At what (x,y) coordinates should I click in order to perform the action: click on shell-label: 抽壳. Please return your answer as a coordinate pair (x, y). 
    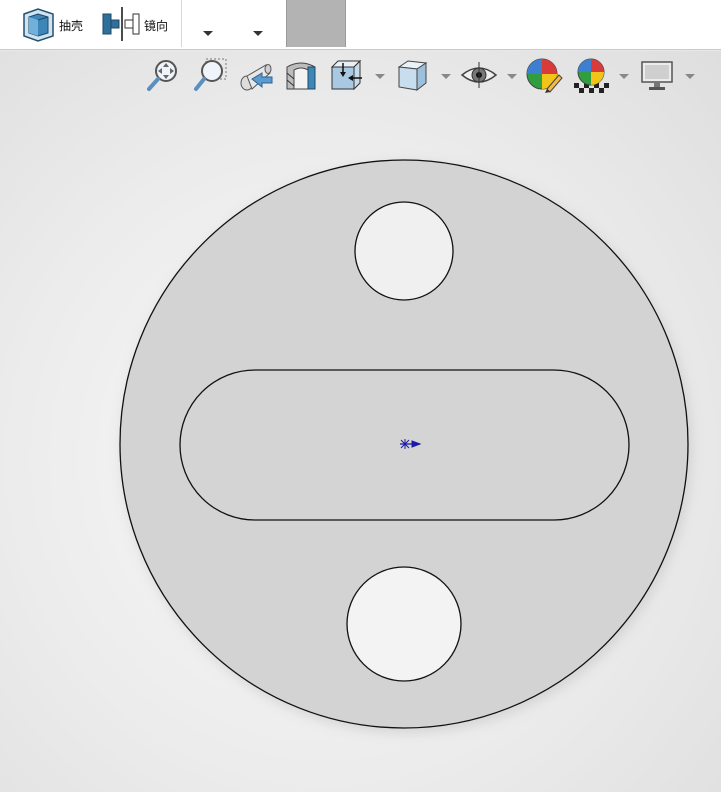
    Looking at the image, I should click on (71, 25).